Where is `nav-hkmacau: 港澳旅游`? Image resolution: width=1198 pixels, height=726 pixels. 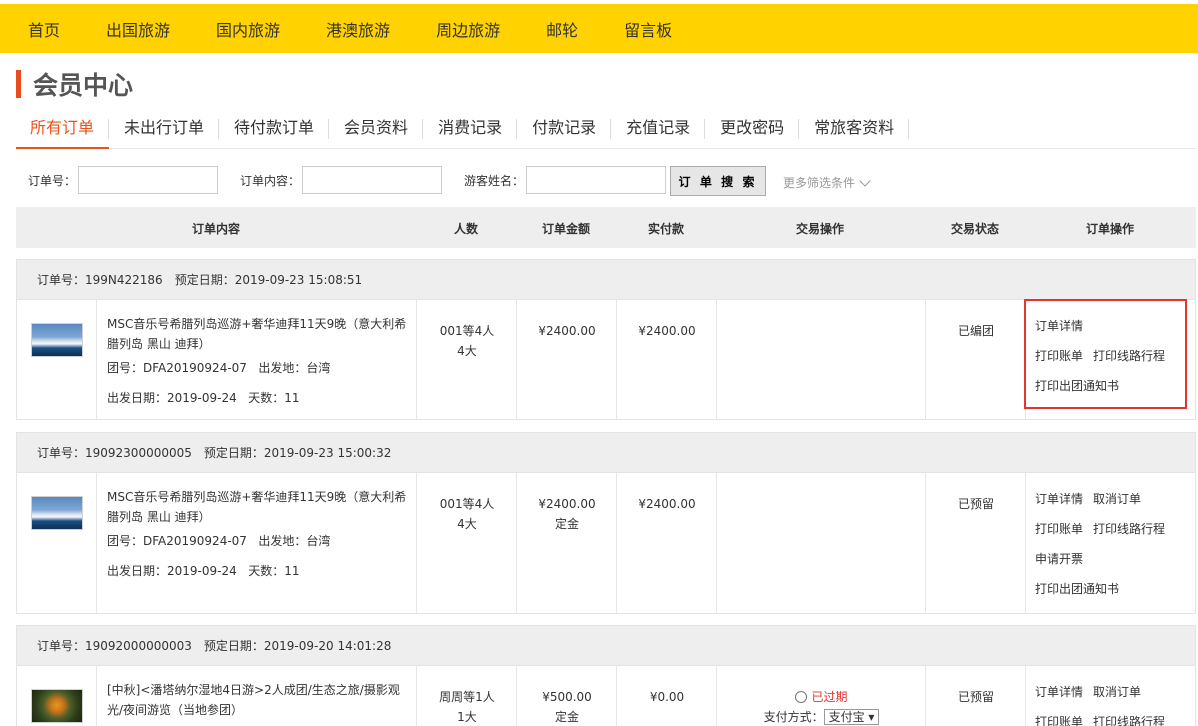
nav-hkmacau: 港澳旅游 is located at coordinates (358, 29).